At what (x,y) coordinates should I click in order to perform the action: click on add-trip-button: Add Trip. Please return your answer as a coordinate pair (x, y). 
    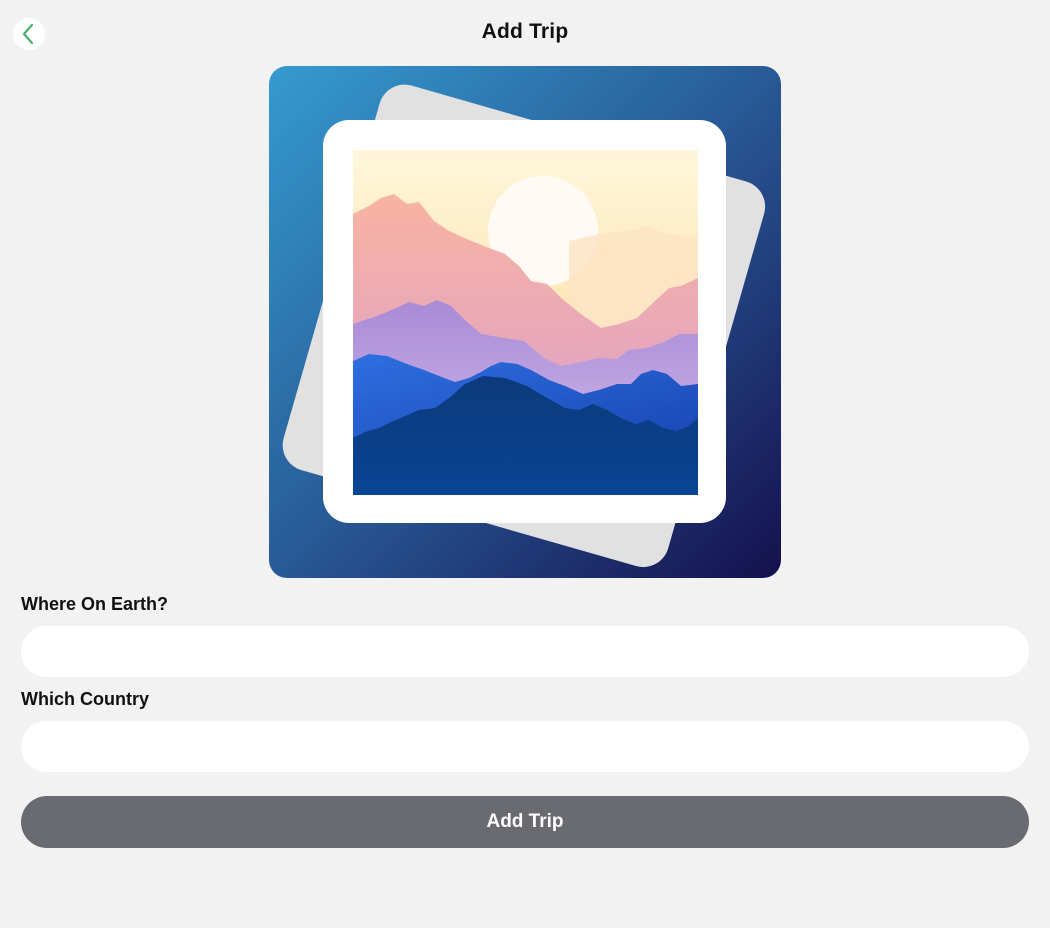
    Looking at the image, I should click on (525, 822).